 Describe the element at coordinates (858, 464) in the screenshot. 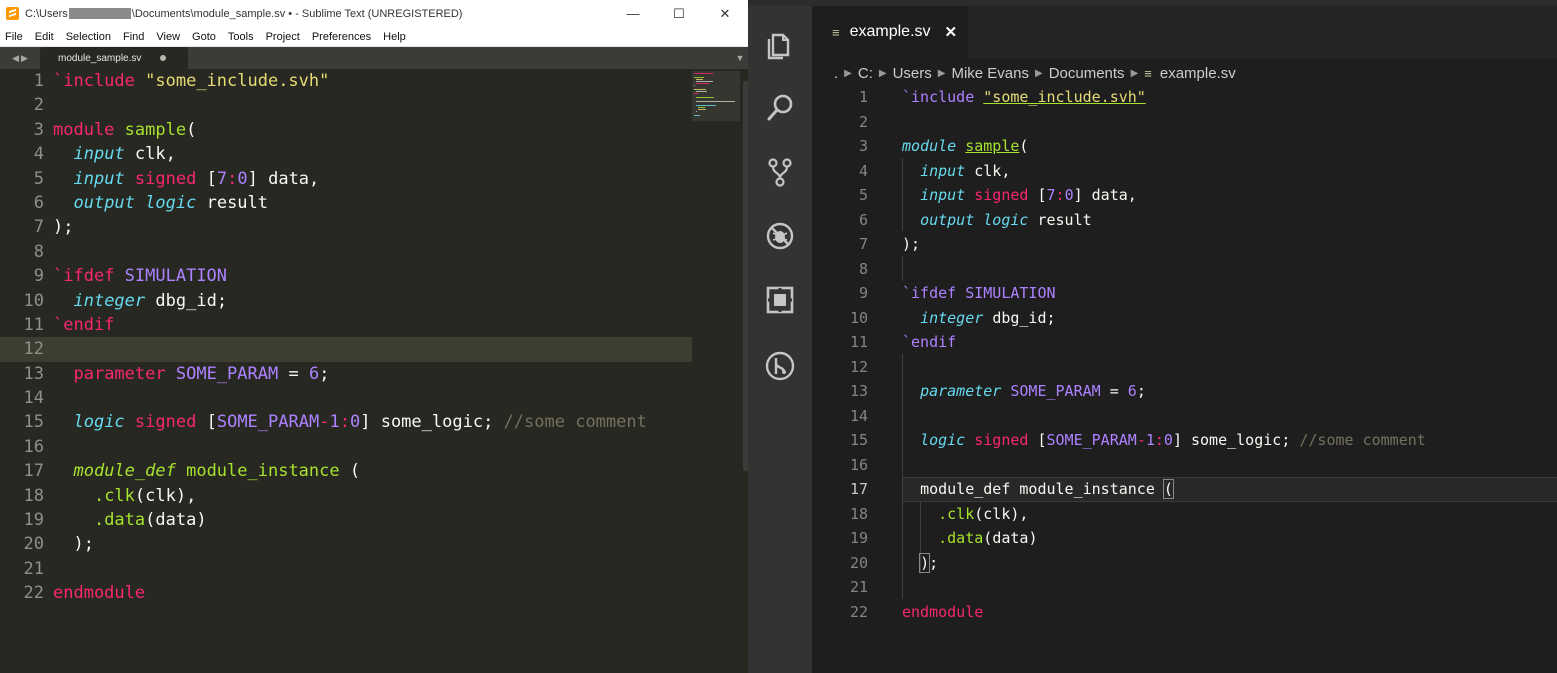

I see `line-number: 16` at that location.